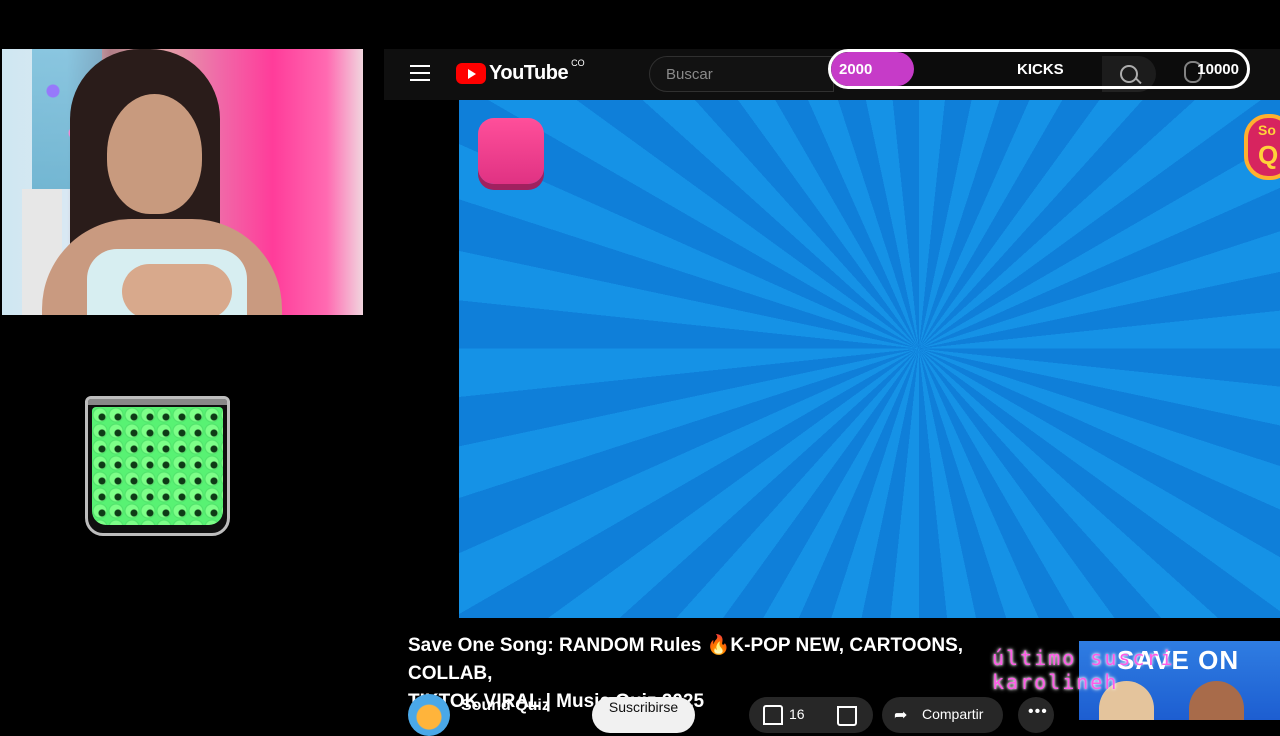  Describe the element at coordinates (689, 74) in the screenshot. I see `search-placeholder: Buscar` at that location.